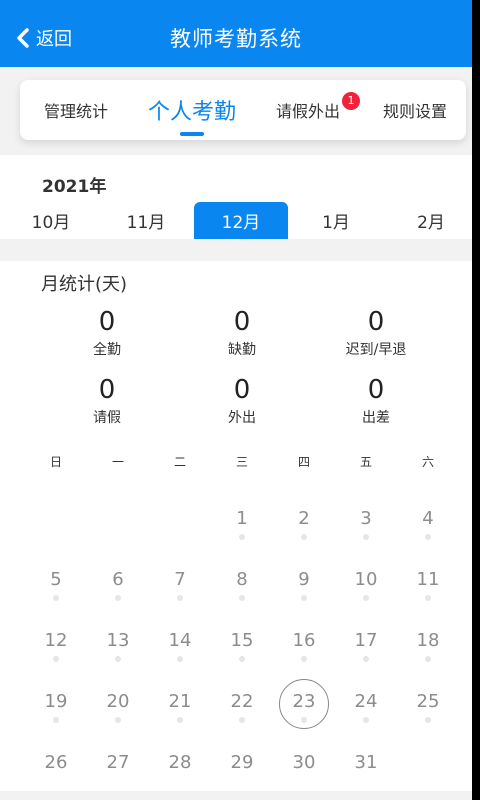  I want to click on calendar-day: 7, so click(180, 590).